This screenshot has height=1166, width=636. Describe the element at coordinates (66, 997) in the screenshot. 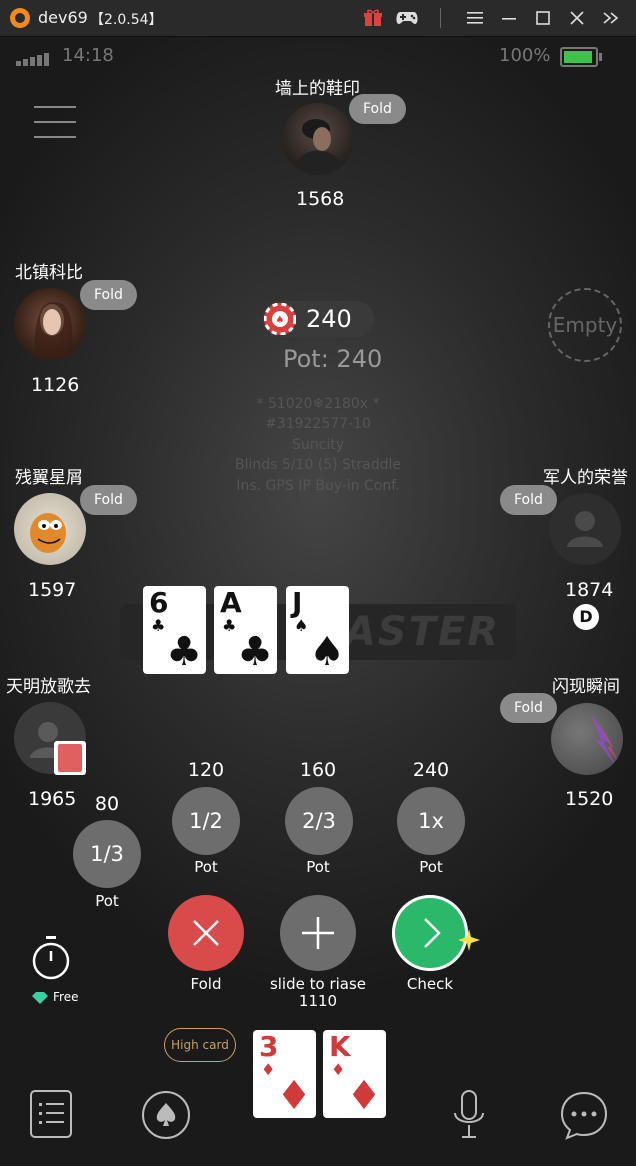

I see `timer-free-label: Free` at that location.